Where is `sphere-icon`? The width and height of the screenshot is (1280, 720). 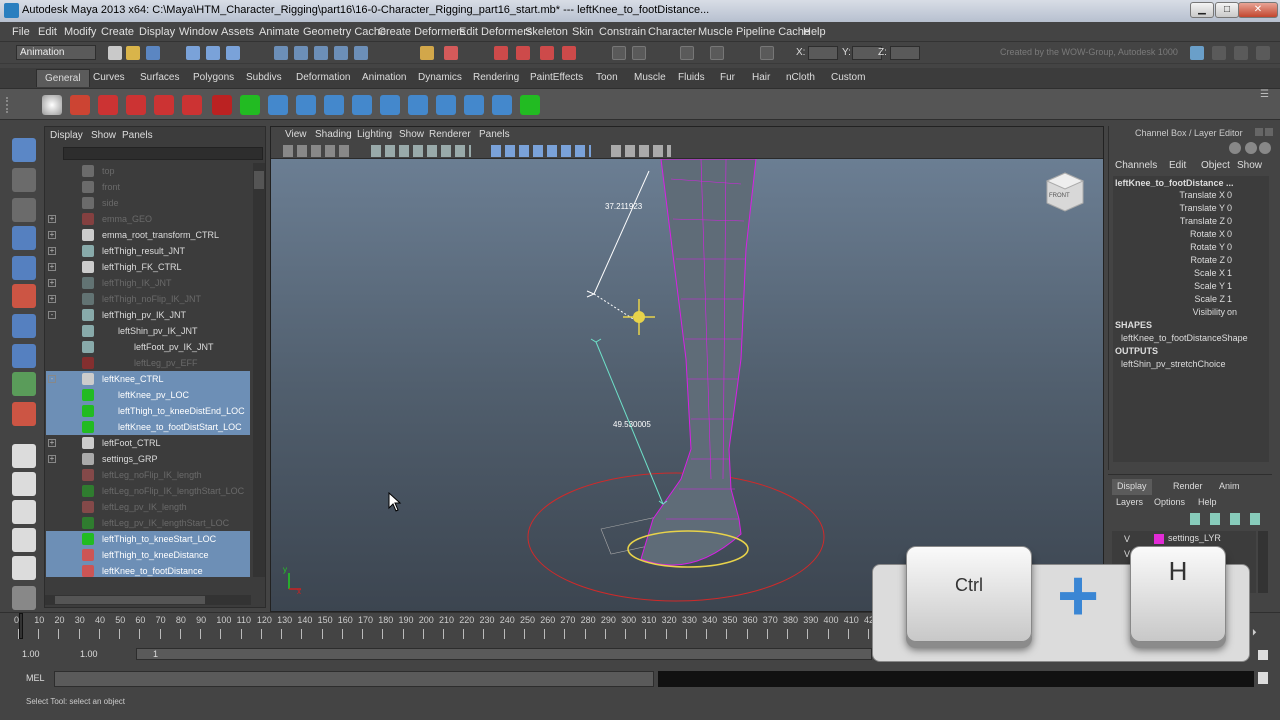 sphere-icon is located at coordinates (278, 105).